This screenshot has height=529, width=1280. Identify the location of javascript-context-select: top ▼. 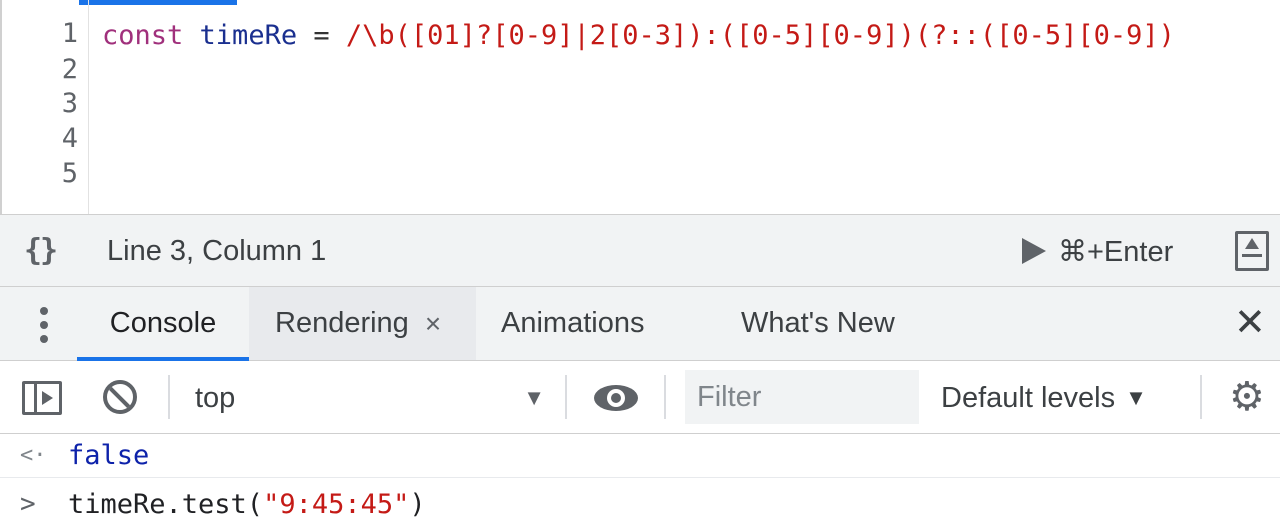
(370, 398).